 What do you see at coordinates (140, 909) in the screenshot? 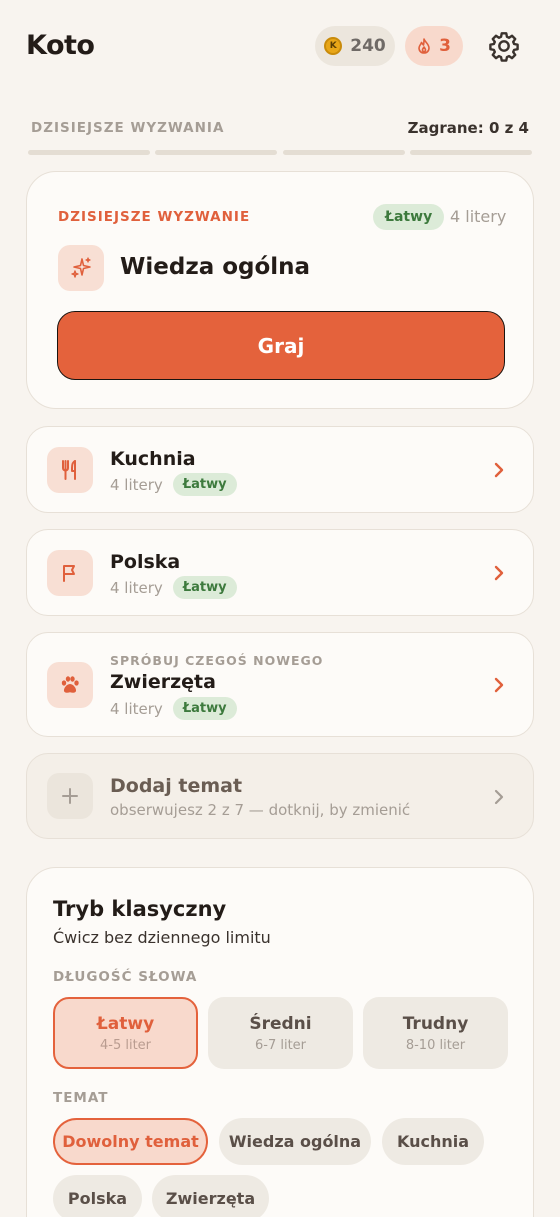
I see `classic-mode-title: Tryb klasyczny` at bounding box center [140, 909].